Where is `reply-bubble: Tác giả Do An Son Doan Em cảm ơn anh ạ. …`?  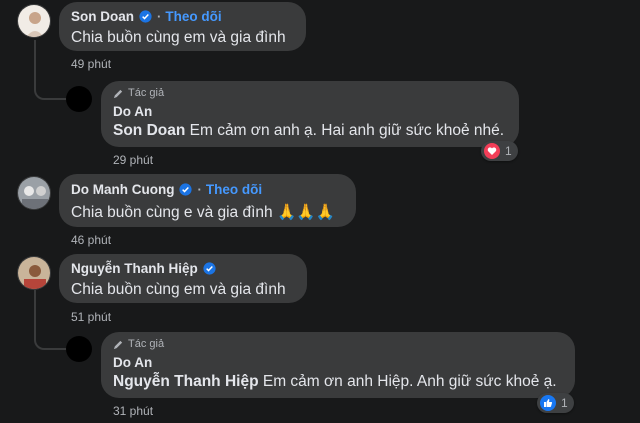 reply-bubble: Tác giả Do An Son Doan Em cảm ơn anh ạ. … is located at coordinates (310, 114).